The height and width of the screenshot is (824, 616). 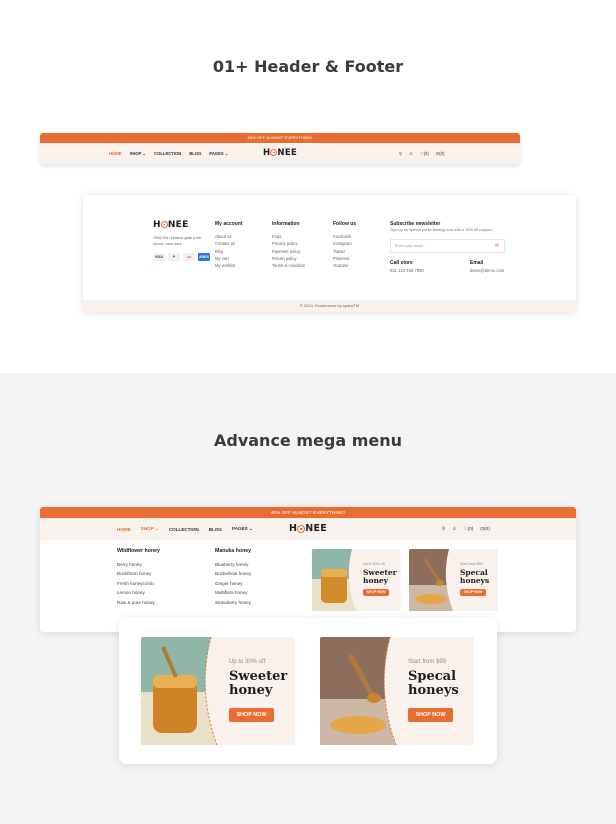 I want to click on logo-o-icon, so click(x=164, y=224).